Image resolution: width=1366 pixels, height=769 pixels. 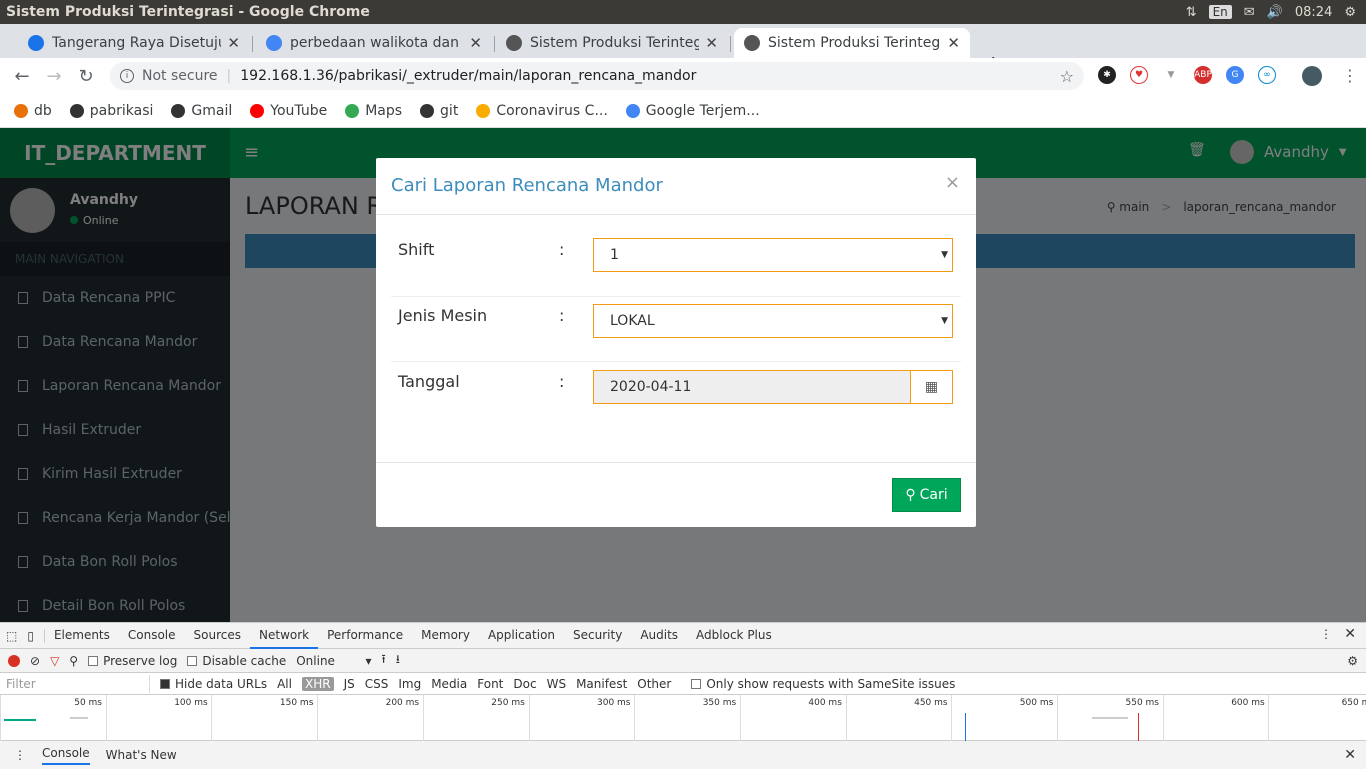 I want to click on devtools-close-icon: ✕, so click(x=1350, y=634).